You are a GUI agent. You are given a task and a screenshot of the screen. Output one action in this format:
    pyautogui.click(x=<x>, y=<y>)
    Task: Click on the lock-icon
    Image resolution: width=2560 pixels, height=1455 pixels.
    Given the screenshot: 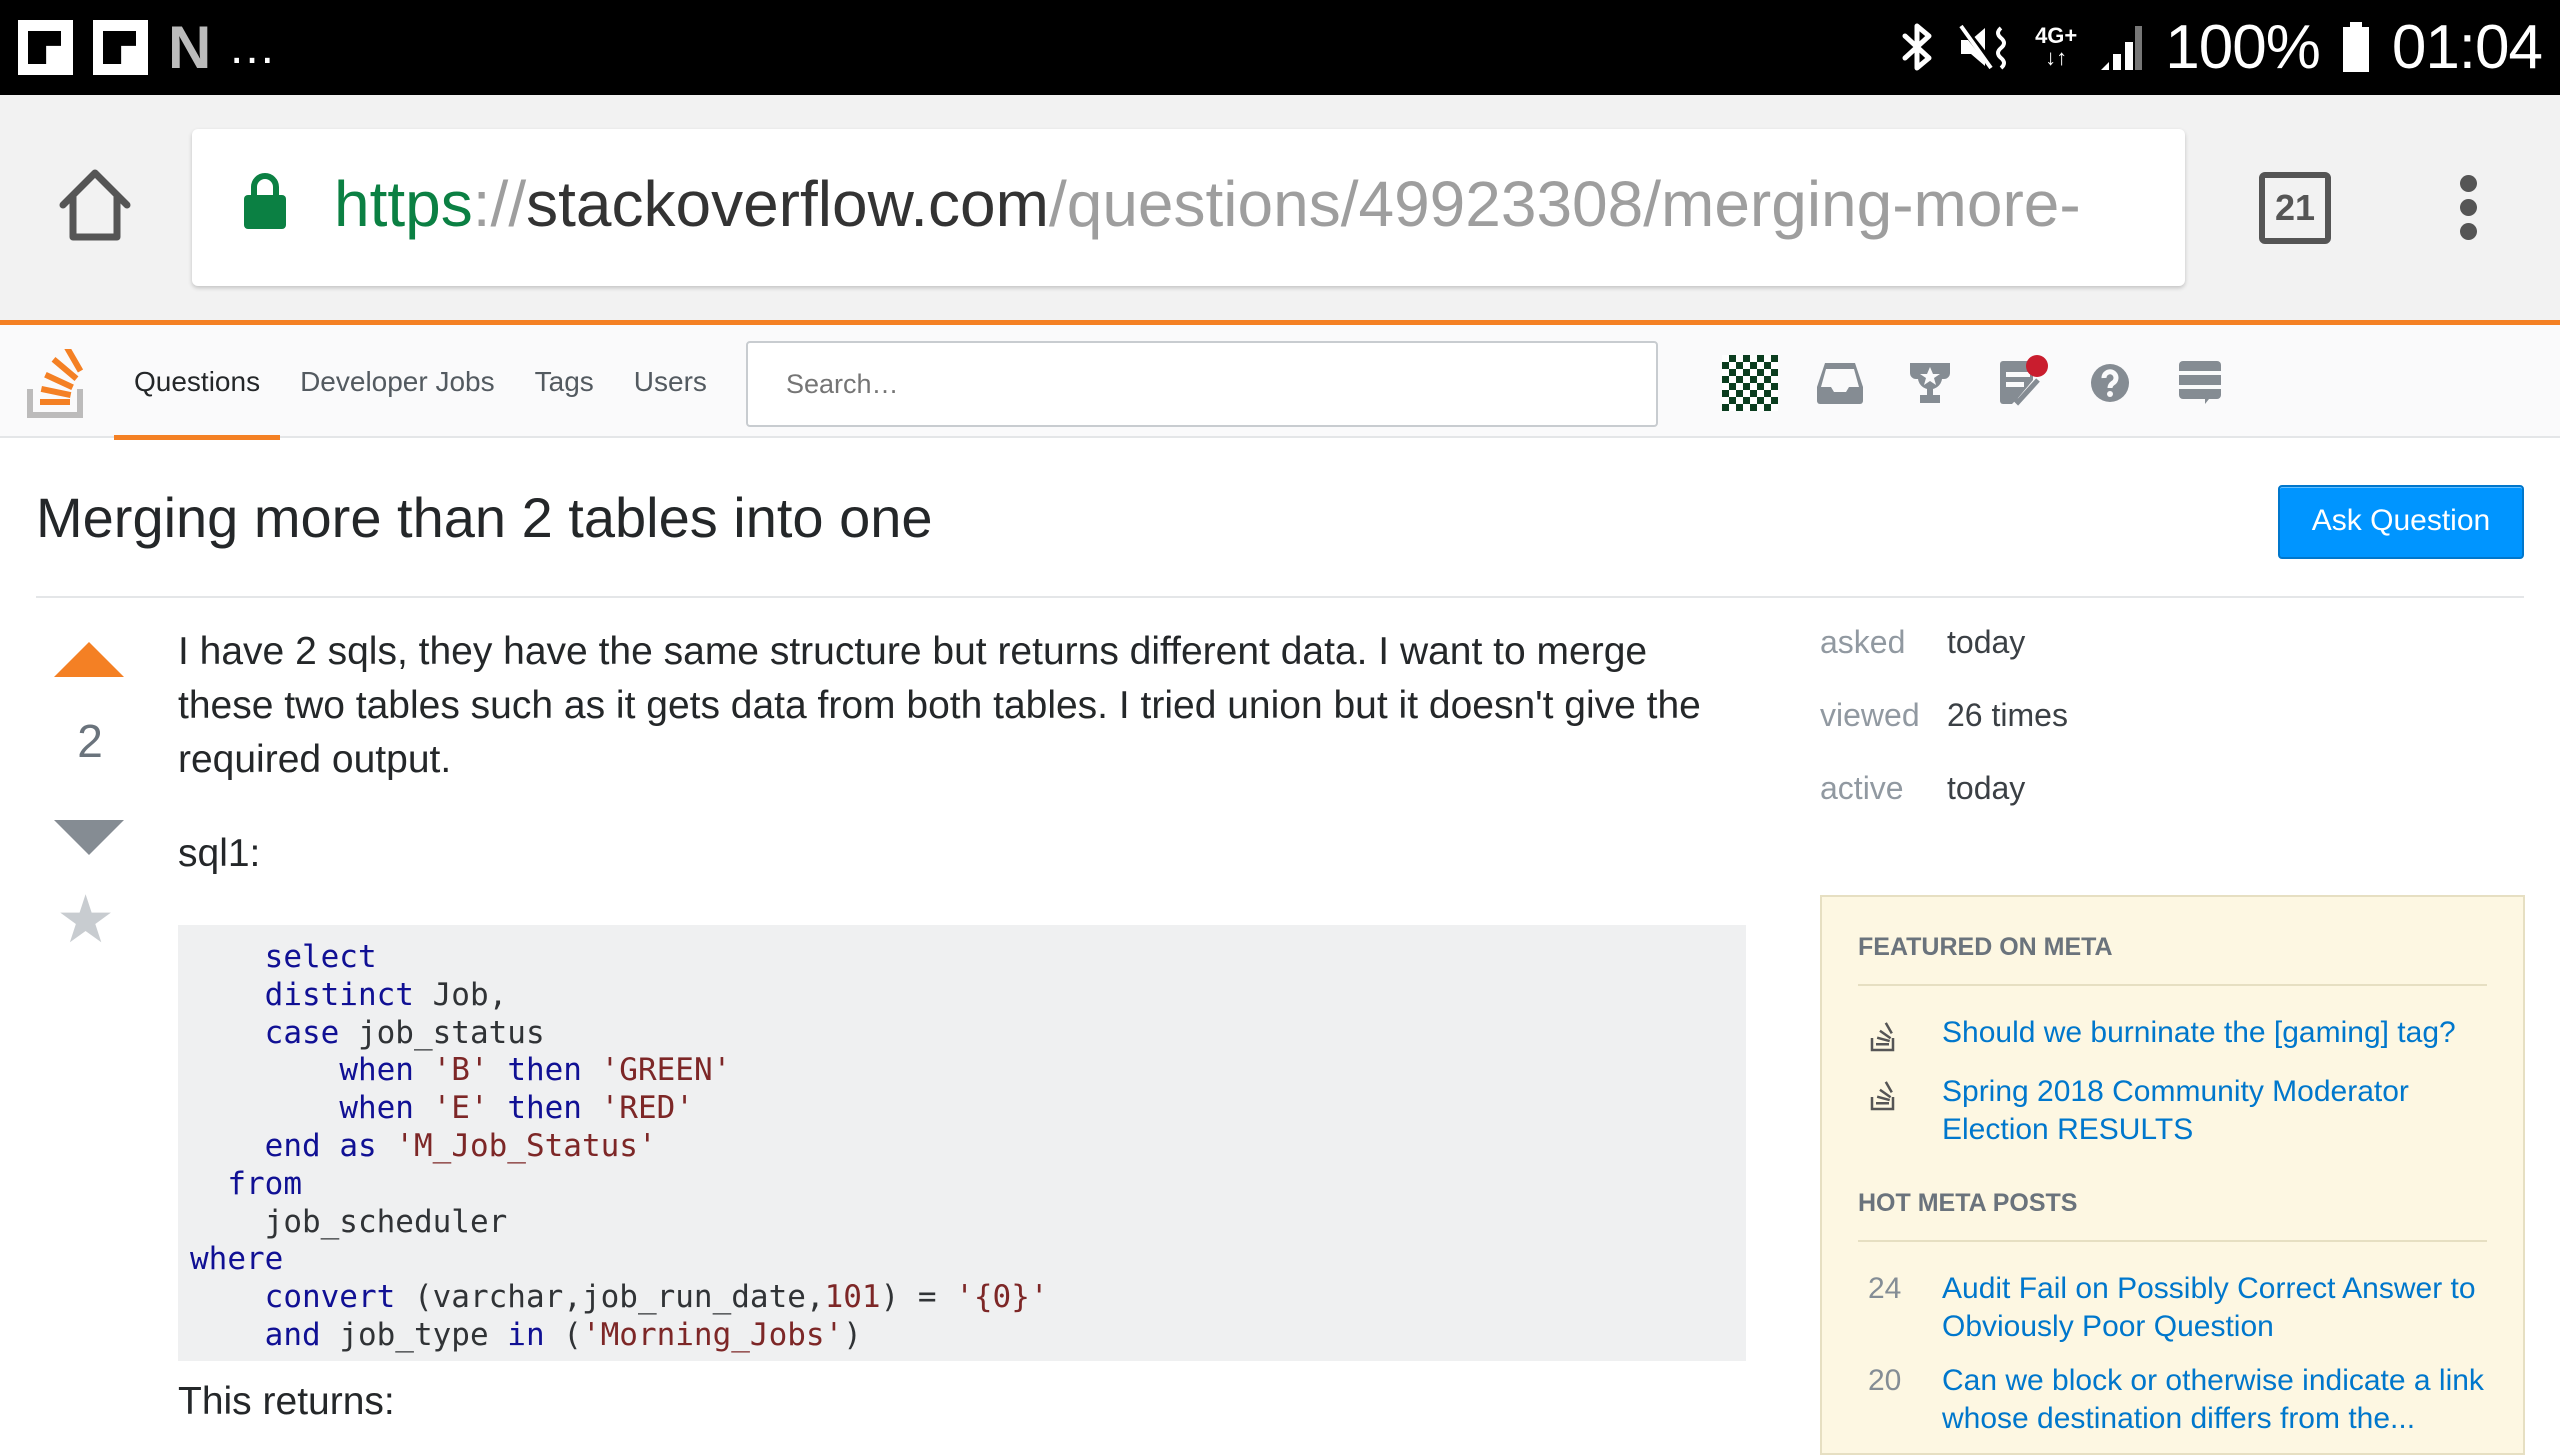 What is the action you would take?
    pyautogui.click(x=265, y=201)
    